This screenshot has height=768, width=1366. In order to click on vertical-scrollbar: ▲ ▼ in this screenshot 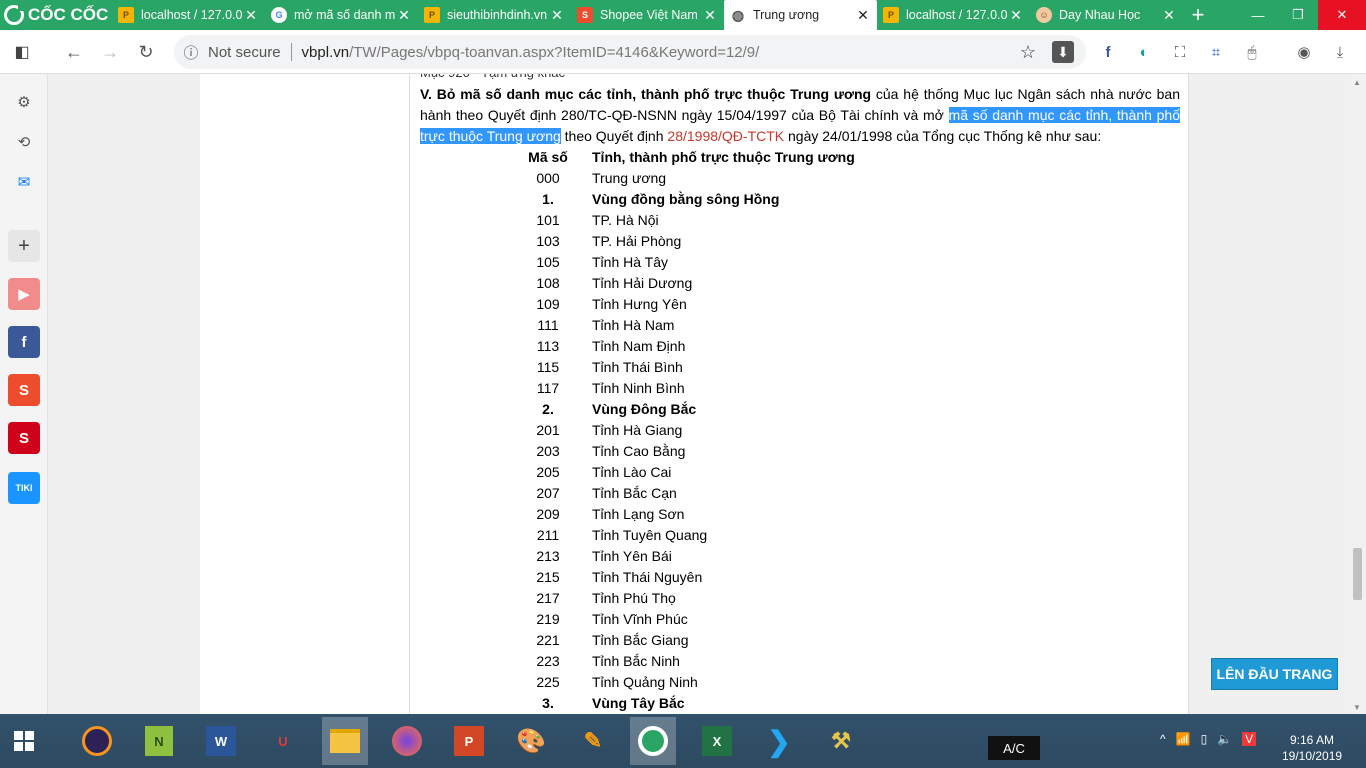, I will do `click(1357, 394)`.